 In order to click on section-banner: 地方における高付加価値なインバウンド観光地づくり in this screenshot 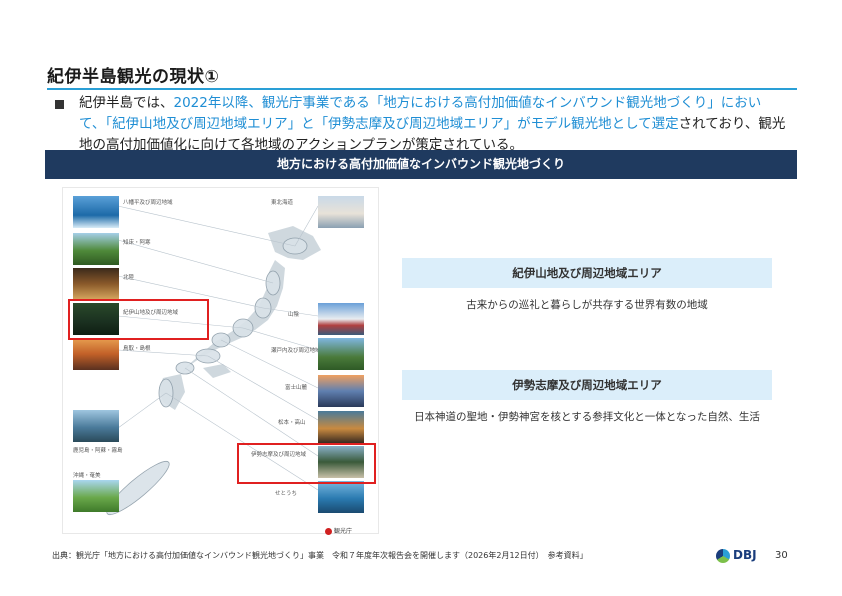, I will do `click(421, 164)`.